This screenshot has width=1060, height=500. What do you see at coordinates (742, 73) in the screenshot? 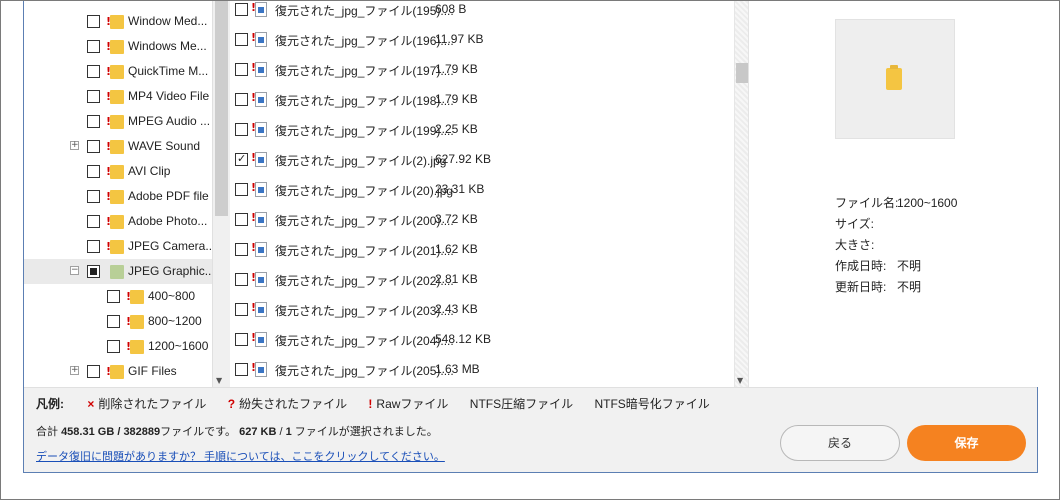
I see `list-scrollbar-thumb` at bounding box center [742, 73].